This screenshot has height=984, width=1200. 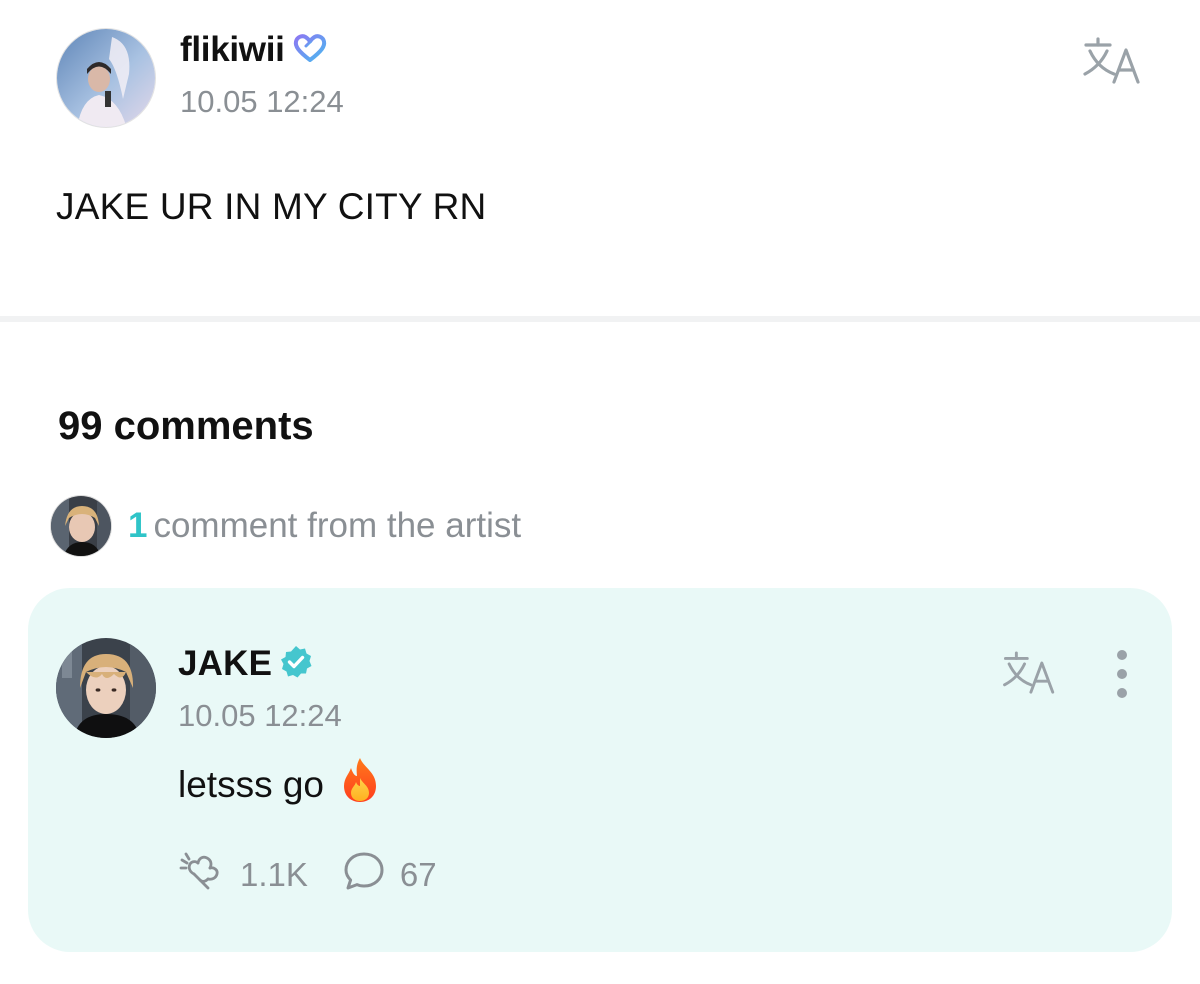 What do you see at coordinates (232, 50) in the screenshot?
I see `post-author-name: flikiwii` at bounding box center [232, 50].